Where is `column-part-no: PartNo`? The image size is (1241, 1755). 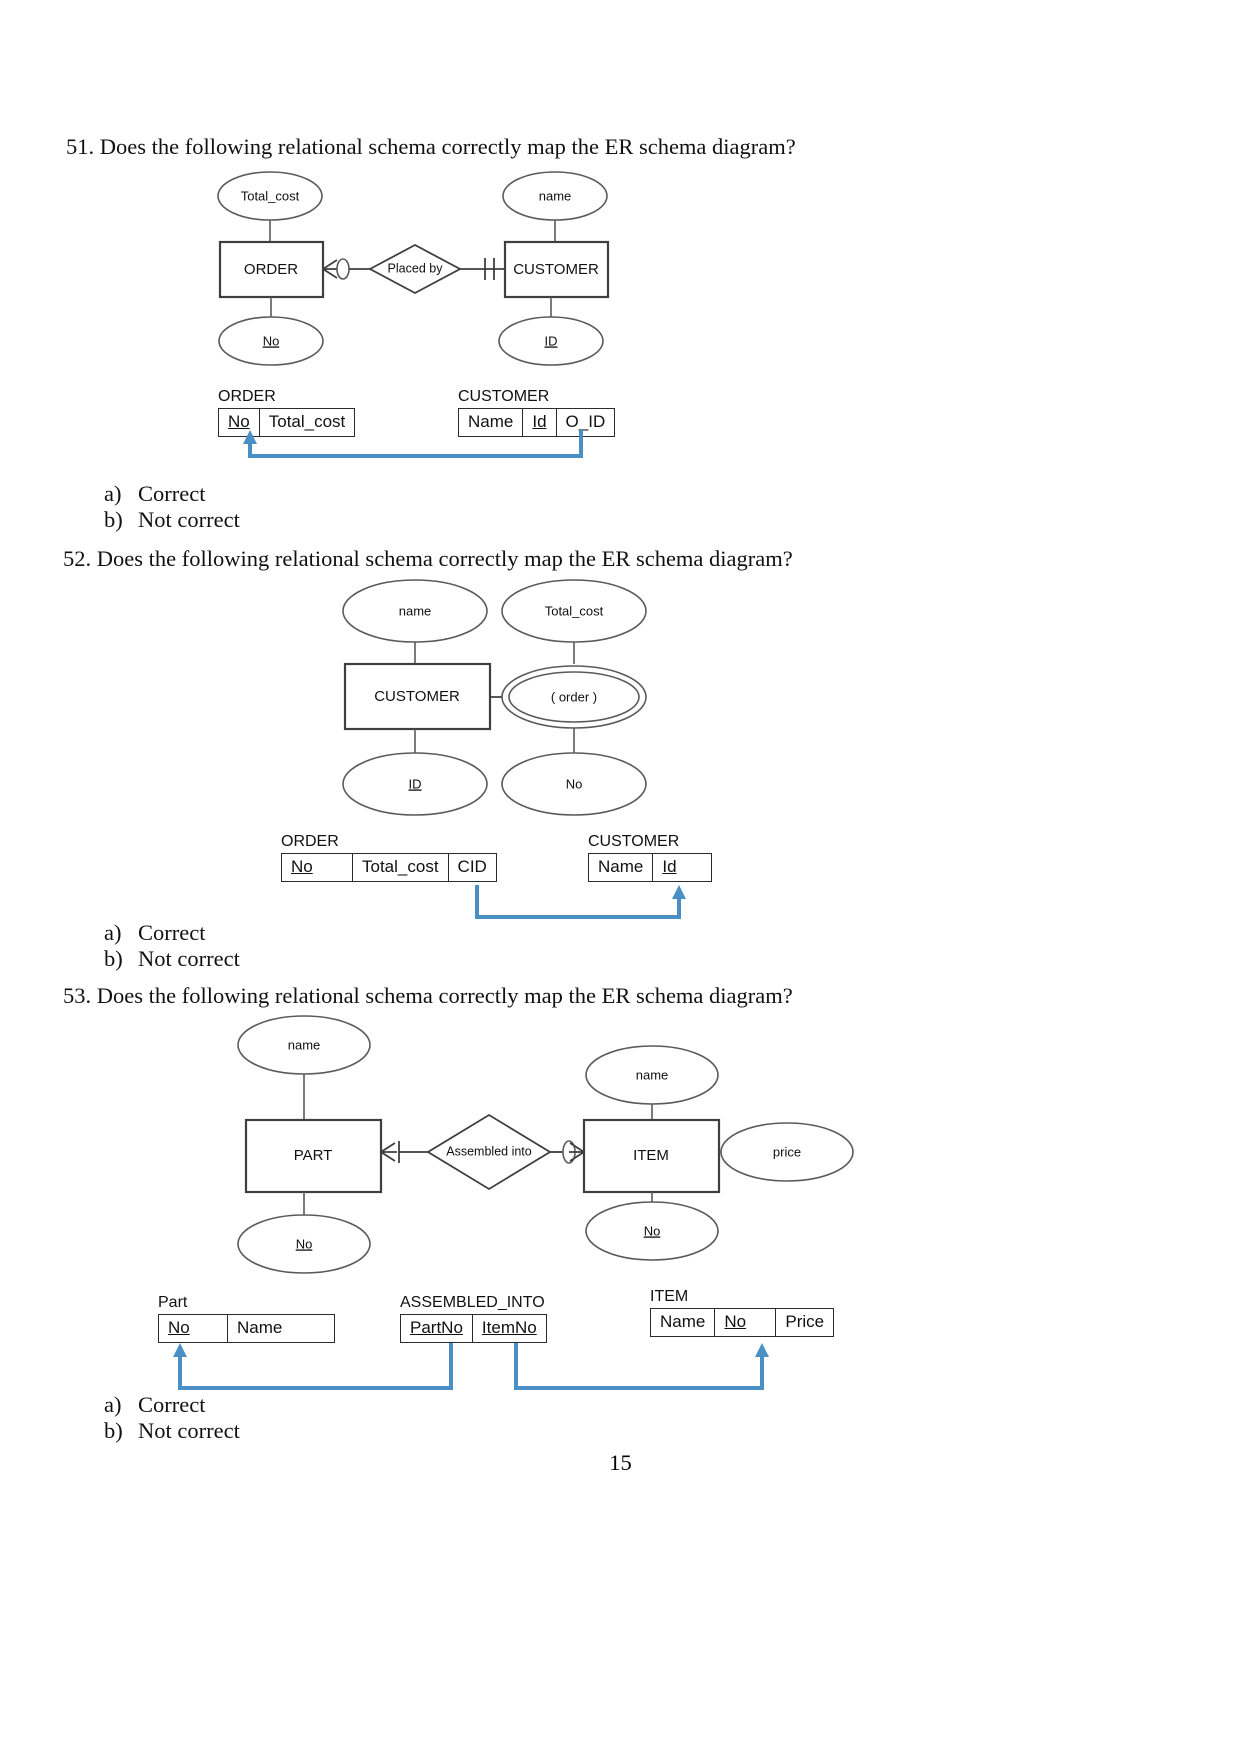 column-part-no: PartNo is located at coordinates (436, 1328).